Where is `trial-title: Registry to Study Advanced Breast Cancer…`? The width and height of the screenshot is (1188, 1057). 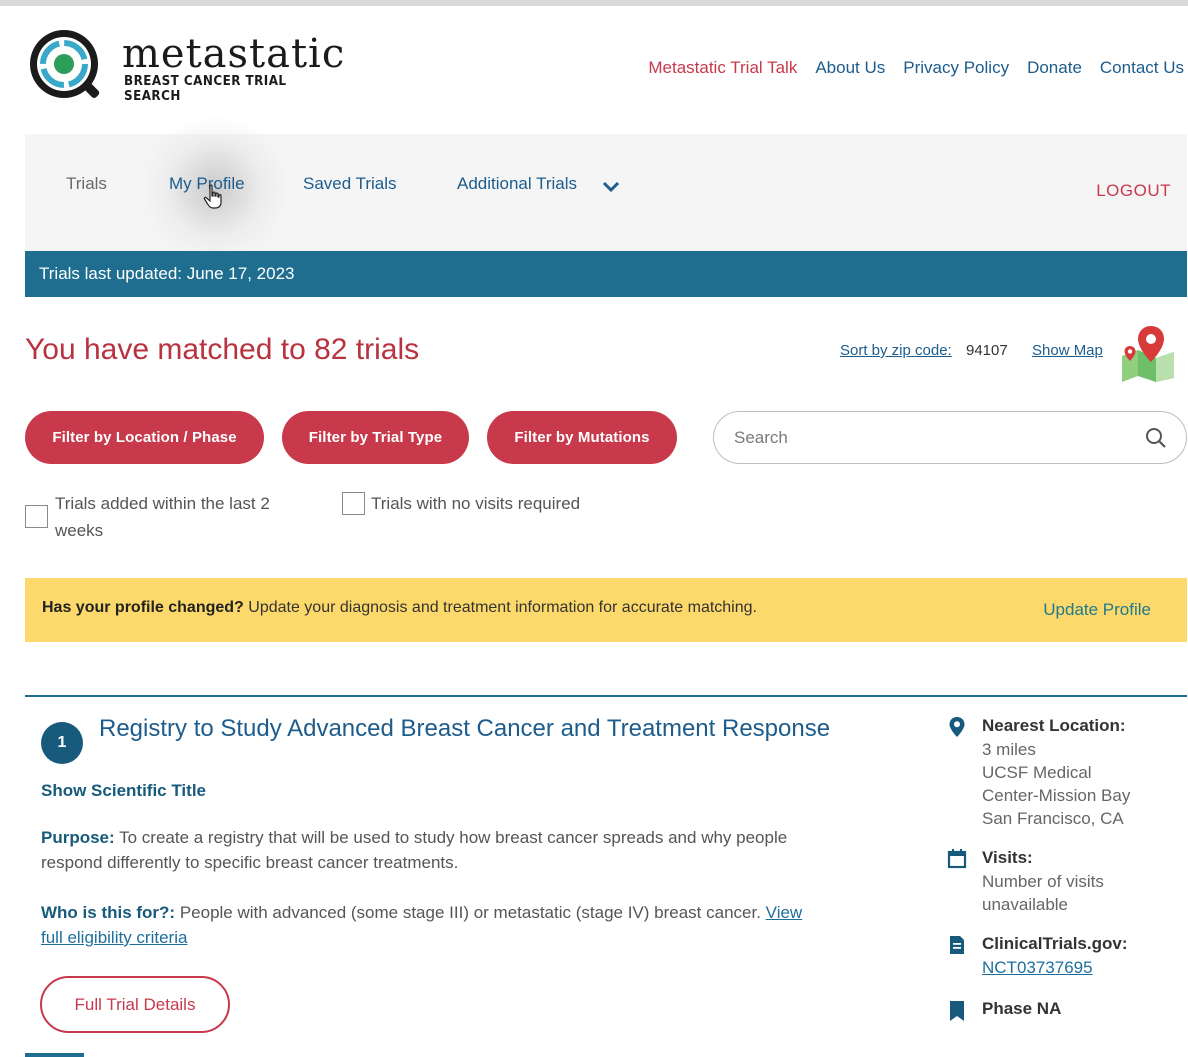
trial-title: Registry to Study Advanced Breast Cancer… is located at coordinates (464, 729).